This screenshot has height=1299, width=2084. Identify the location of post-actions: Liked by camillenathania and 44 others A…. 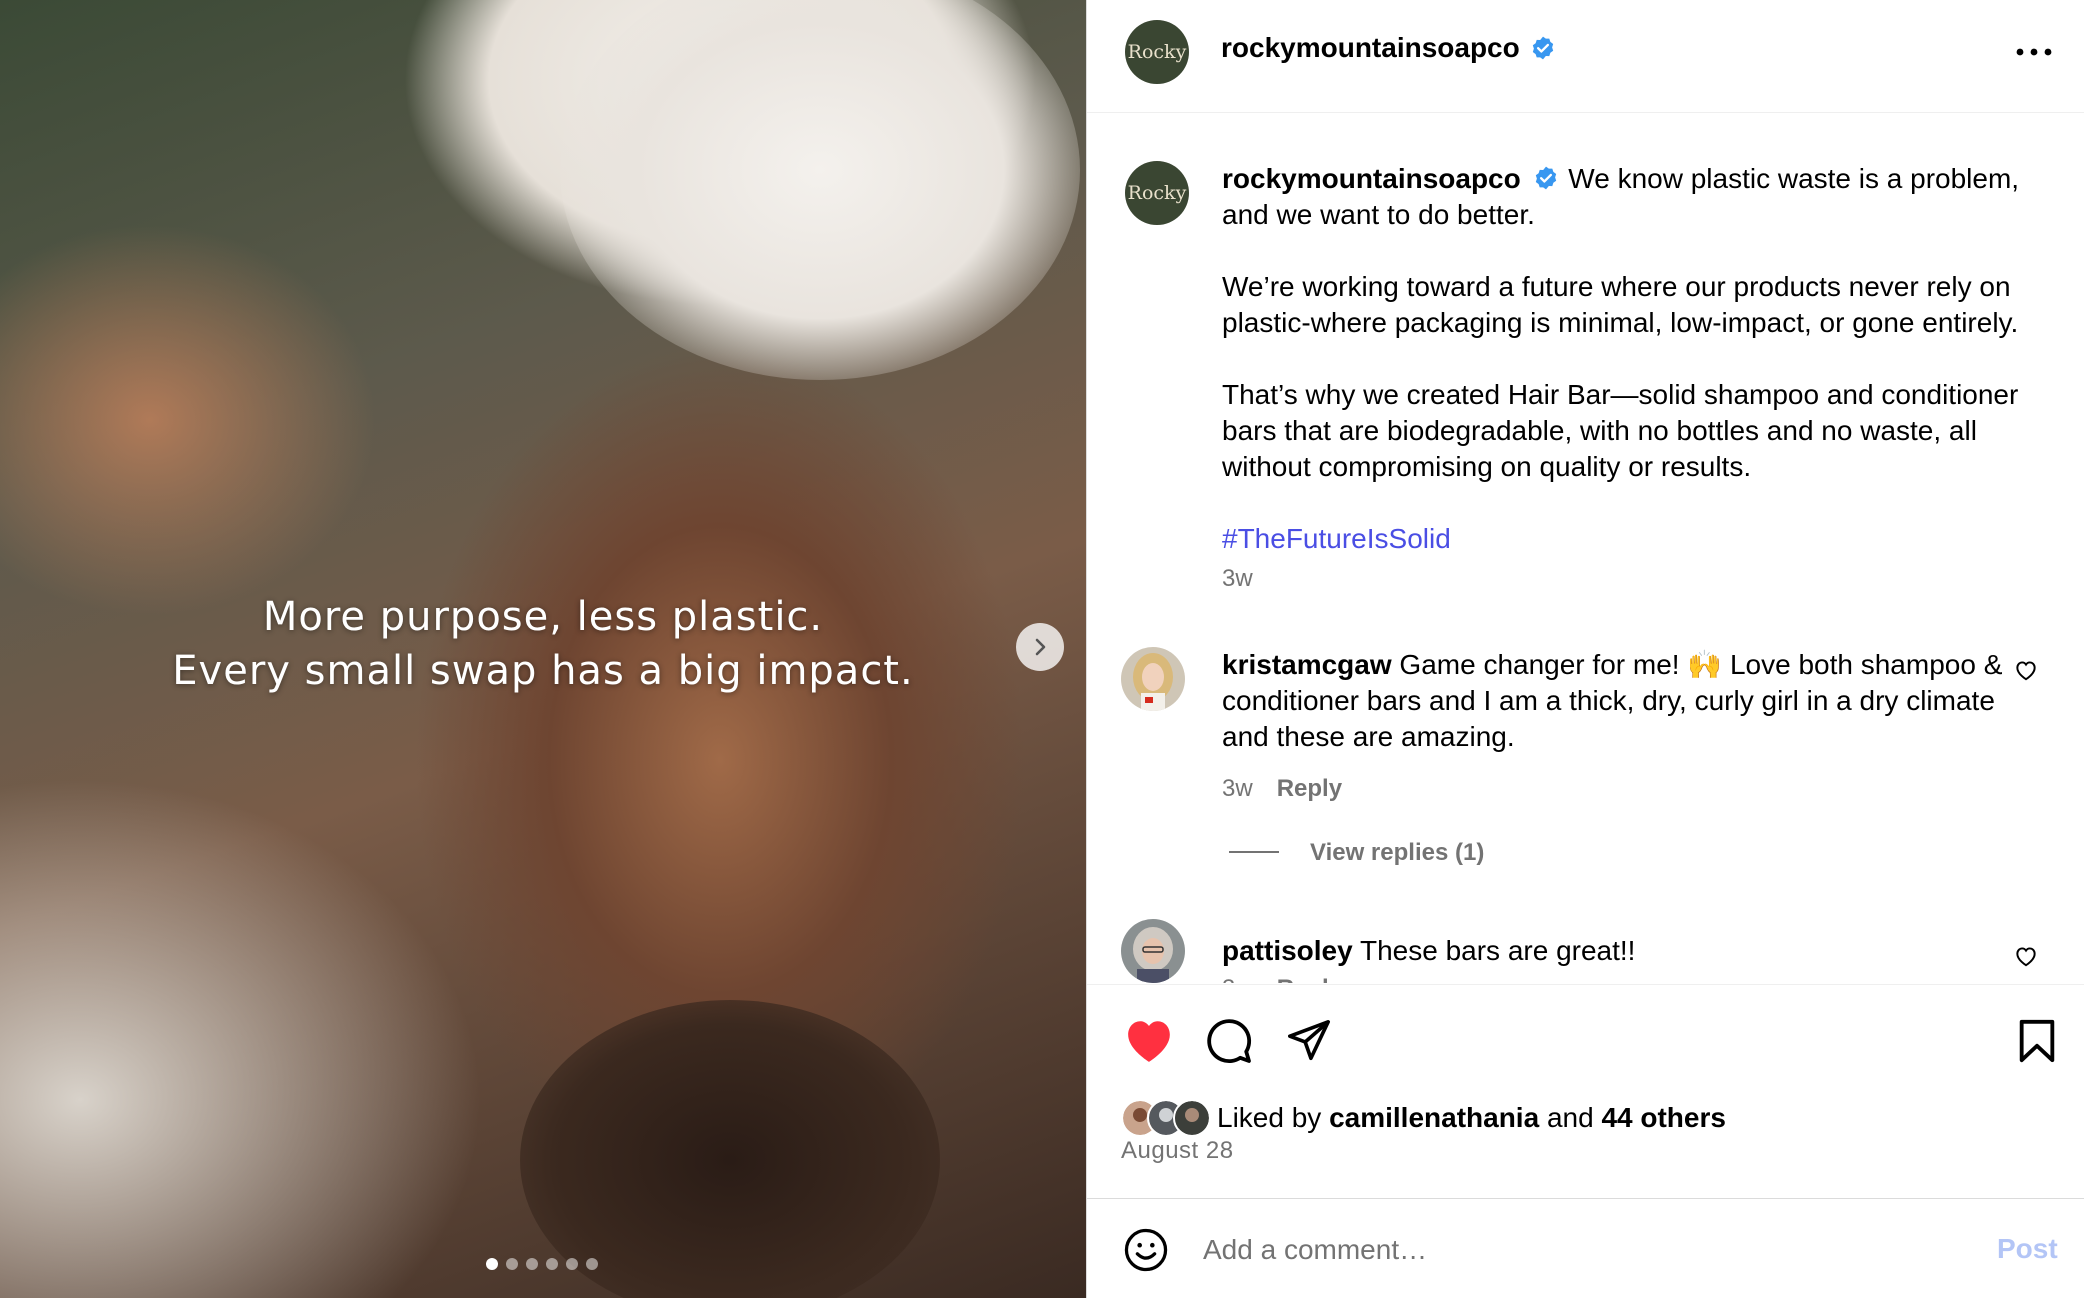
(1585, 1091).